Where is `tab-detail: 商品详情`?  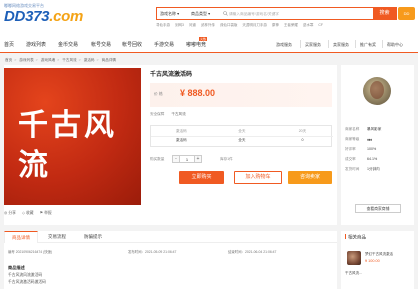
tab-detail: 商品详情 is located at coordinates (21, 237).